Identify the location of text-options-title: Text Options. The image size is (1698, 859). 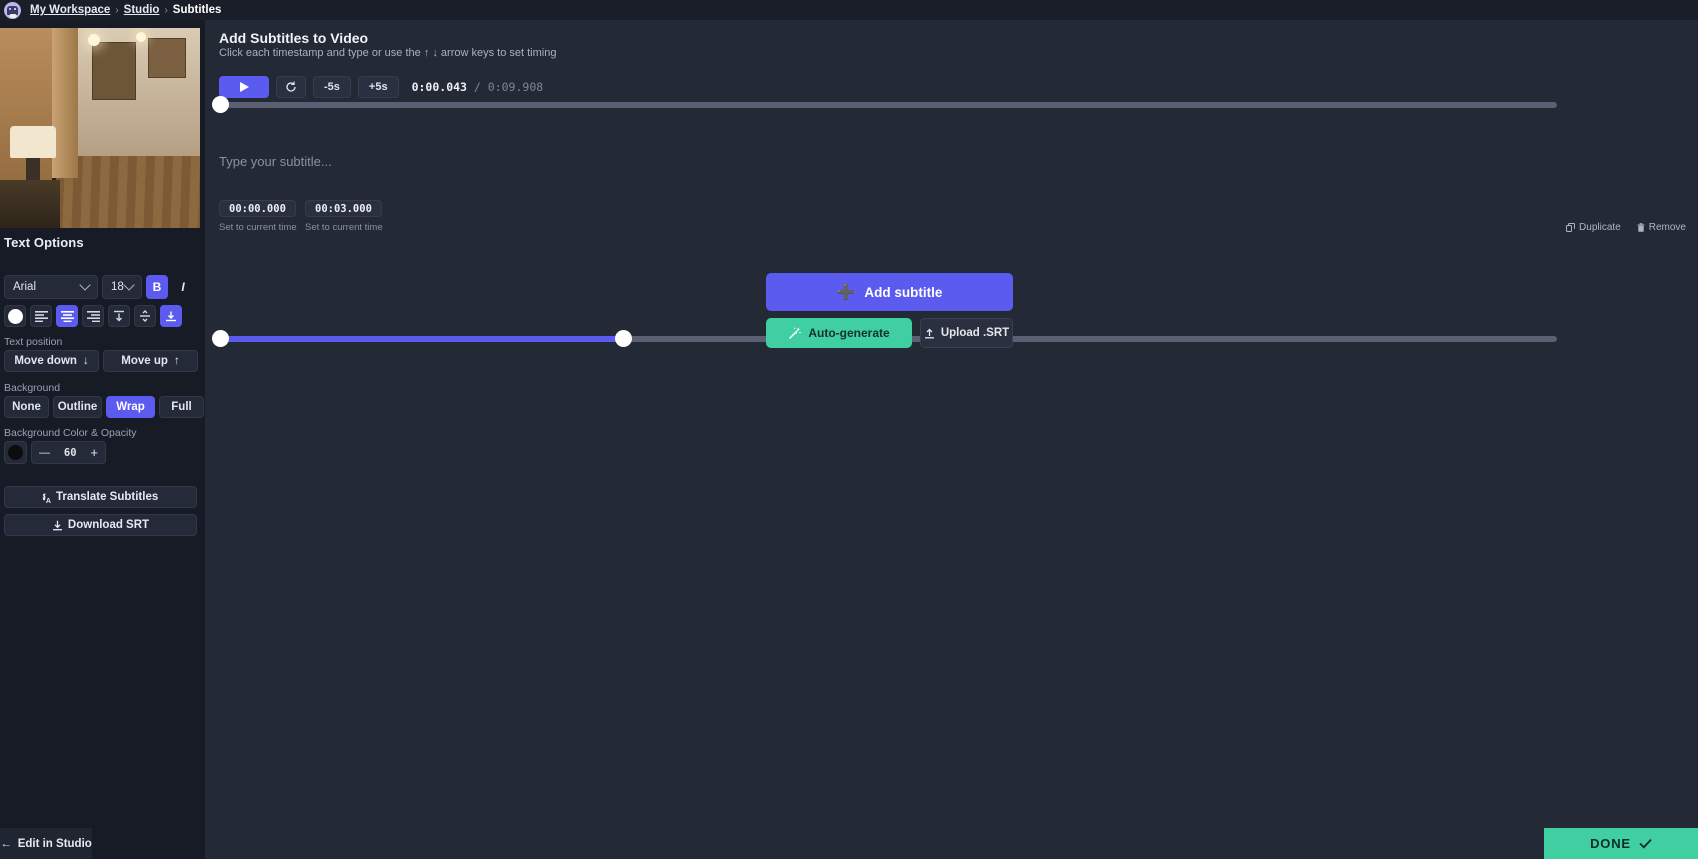
(44, 242).